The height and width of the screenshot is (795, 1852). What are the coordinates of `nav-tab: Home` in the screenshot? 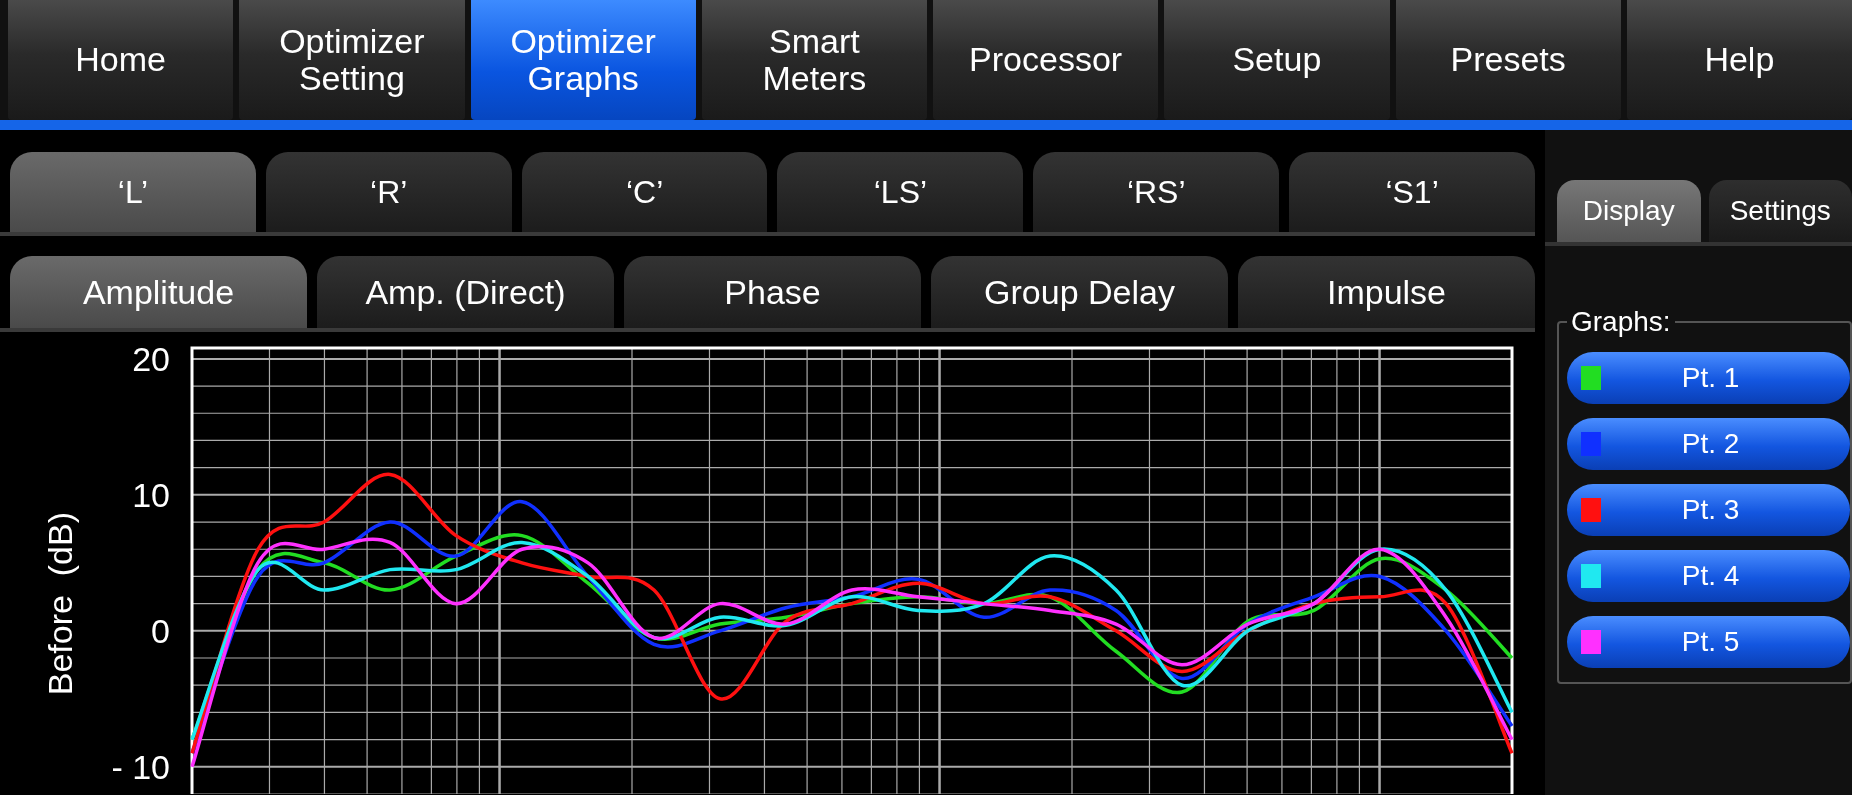 It's located at (121, 60).